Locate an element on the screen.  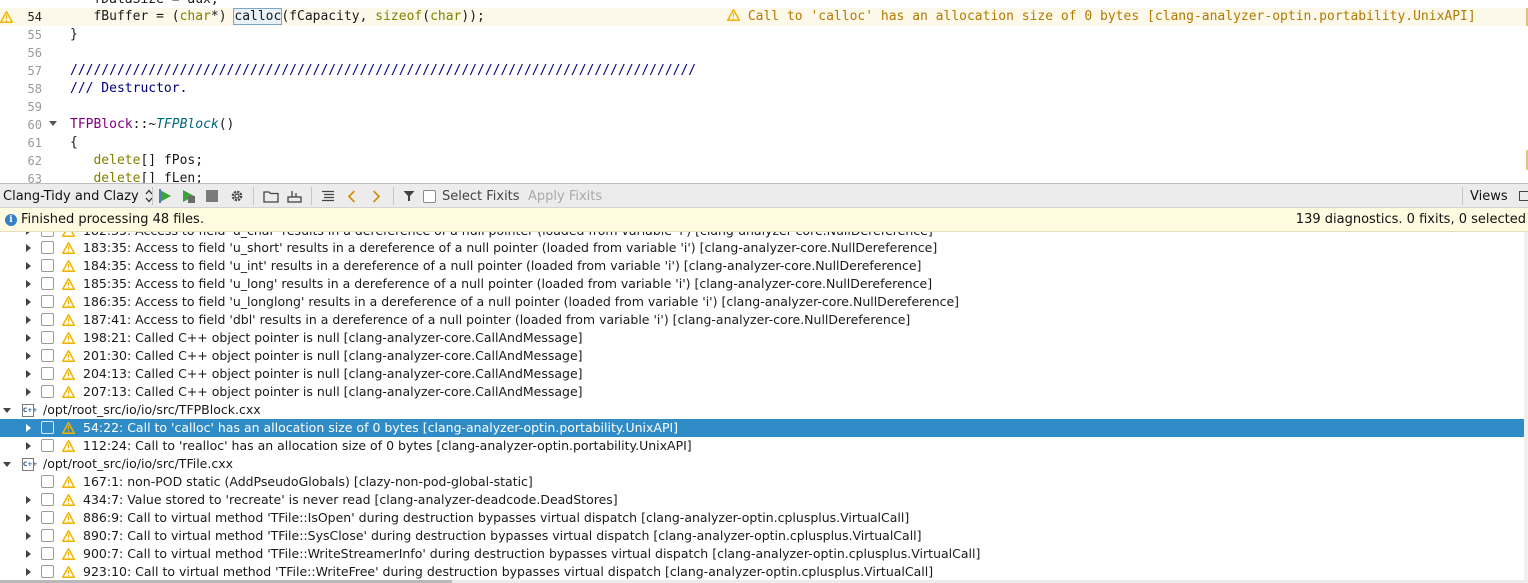
panel-options-button is located at coordinates (1523, 196).